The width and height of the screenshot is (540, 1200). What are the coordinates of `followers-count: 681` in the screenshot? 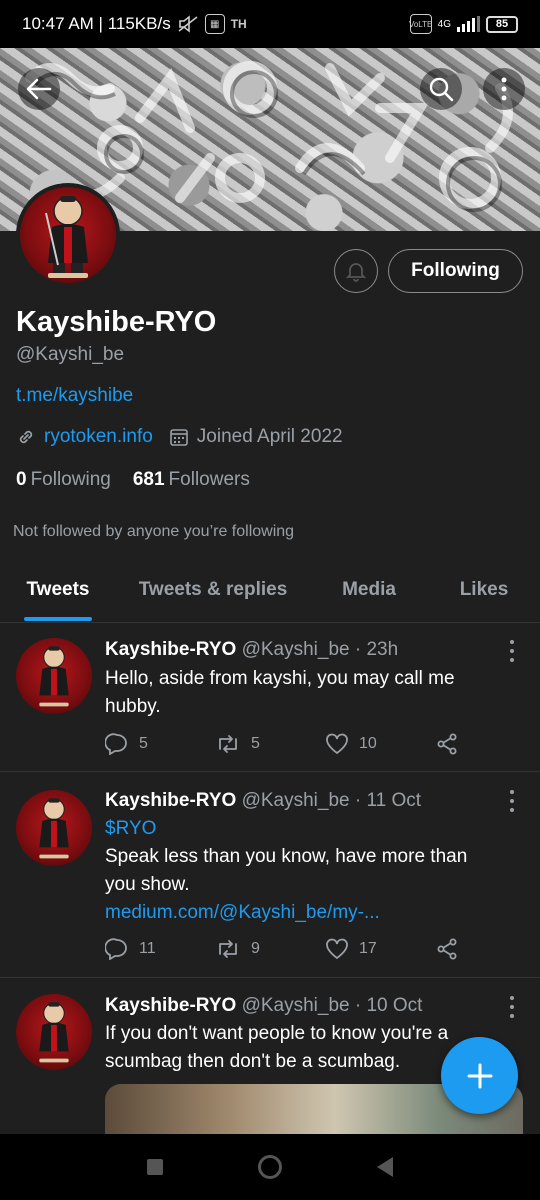 It's located at (148, 479).